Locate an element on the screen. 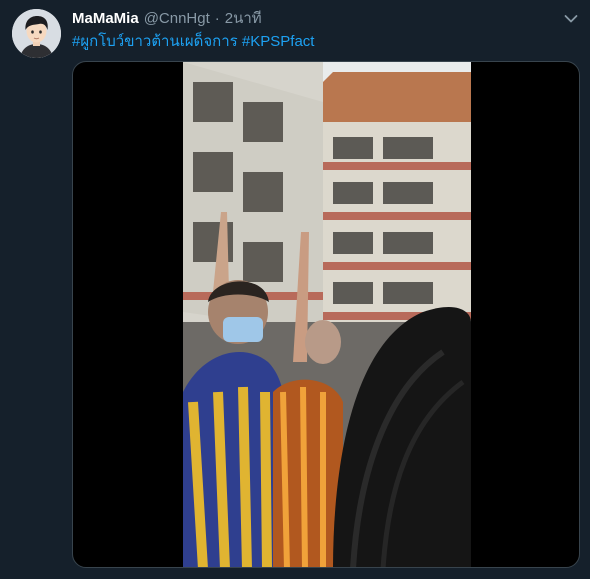  hashtag-symbol: # is located at coordinates (246, 41).